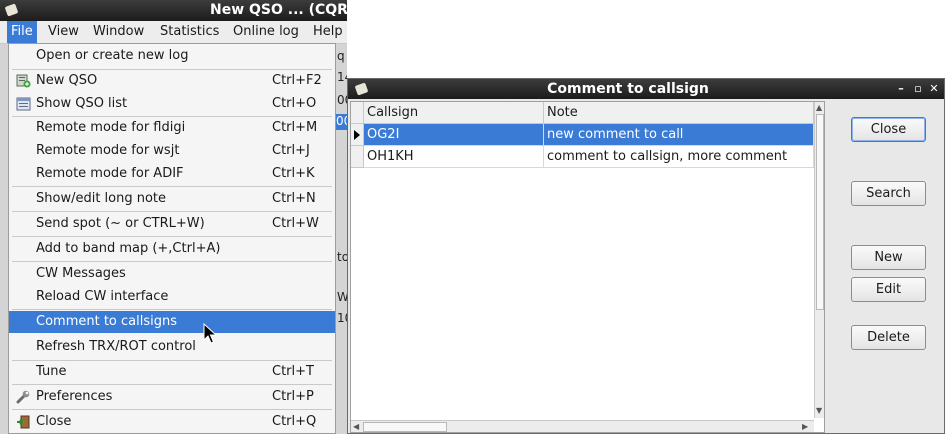 The image size is (947, 434). What do you see at coordinates (341, 56) in the screenshot?
I see `background-text: q` at bounding box center [341, 56].